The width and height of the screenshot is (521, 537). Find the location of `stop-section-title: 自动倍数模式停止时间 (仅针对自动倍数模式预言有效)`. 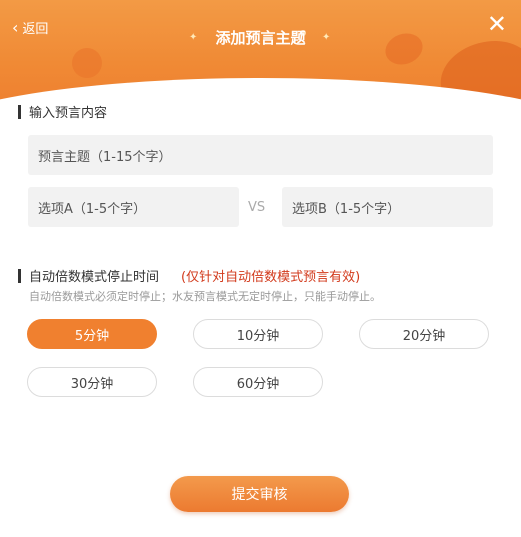

stop-section-title: 自动倍数模式停止时间 (仅针对自动倍数模式预言有效) is located at coordinates (189, 275).